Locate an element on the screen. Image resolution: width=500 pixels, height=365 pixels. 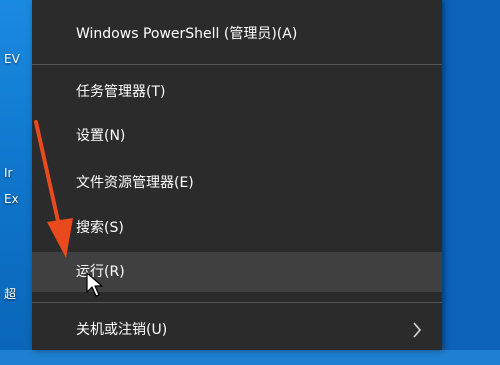
menu-item-label: 运行(R) is located at coordinates (100, 272).